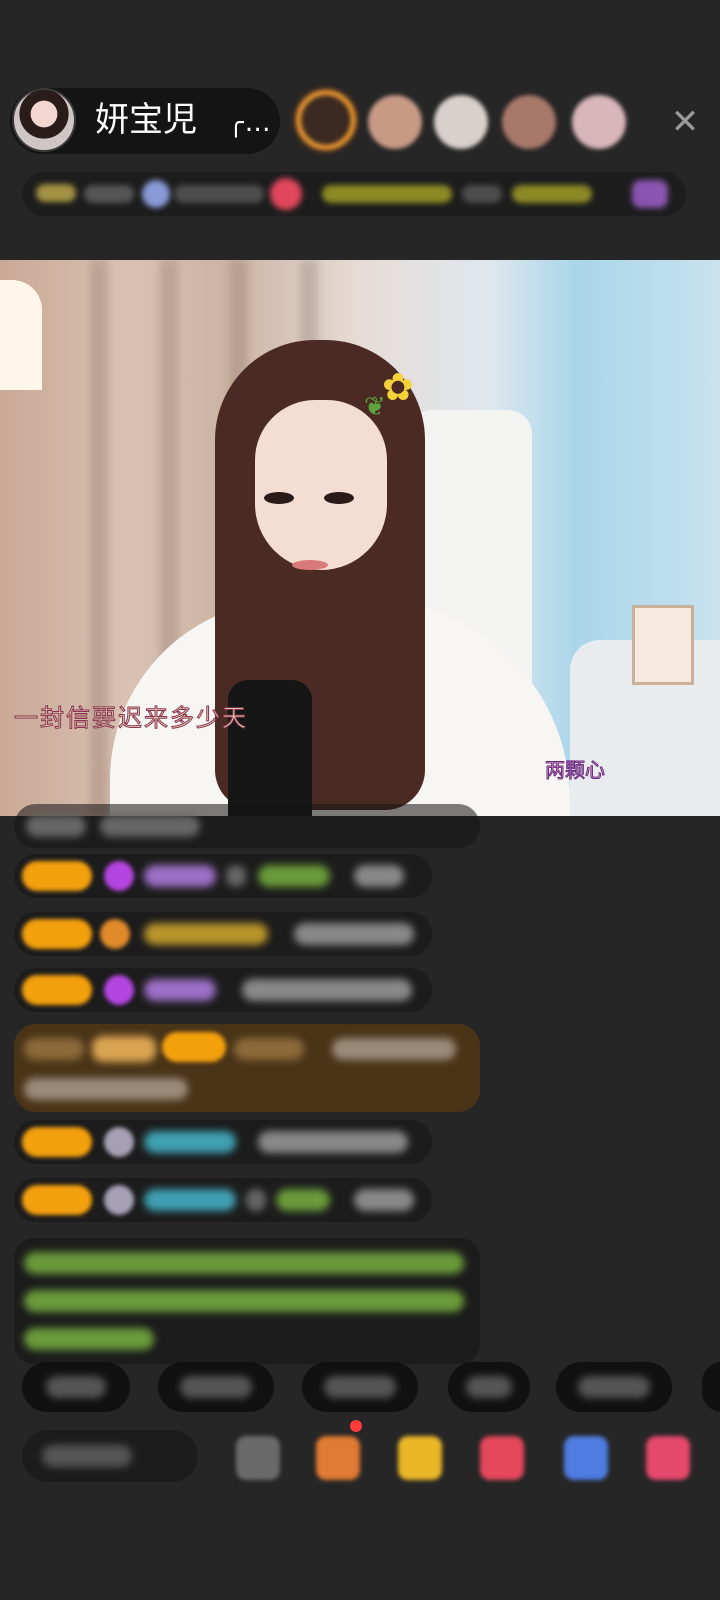 Image resolution: width=720 pixels, height=1600 pixels. What do you see at coordinates (398, 387) in the screenshot?
I see `flower-icon: ✿` at bounding box center [398, 387].